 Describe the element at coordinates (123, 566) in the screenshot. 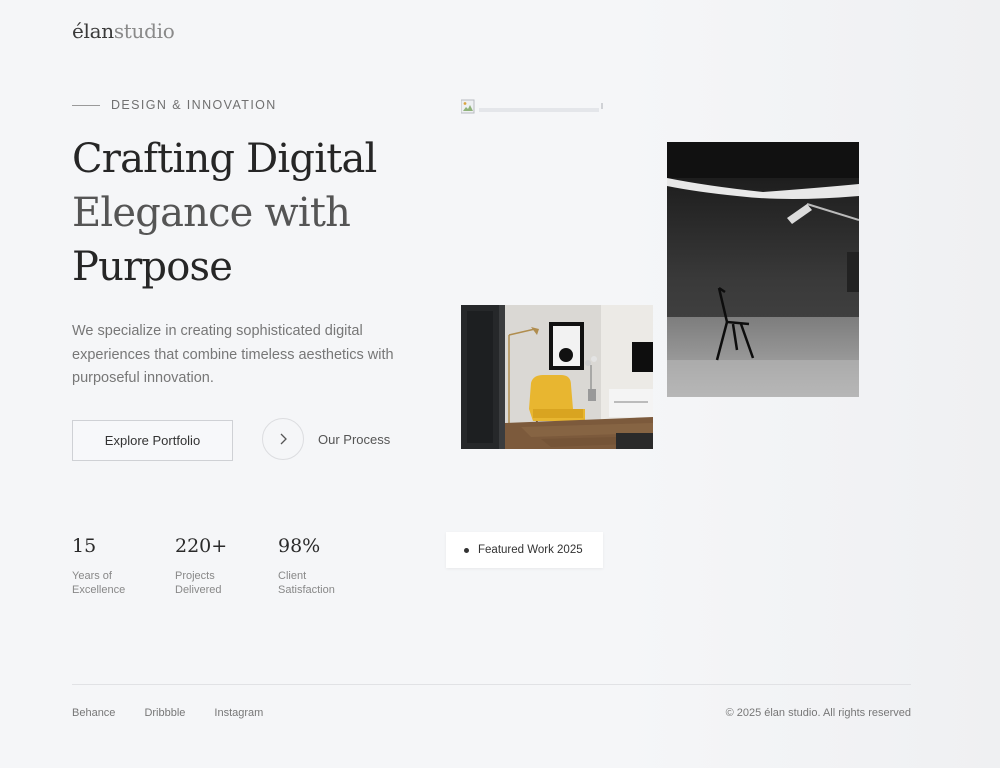

I see `stat-years: 15 Years of Excellence` at that location.